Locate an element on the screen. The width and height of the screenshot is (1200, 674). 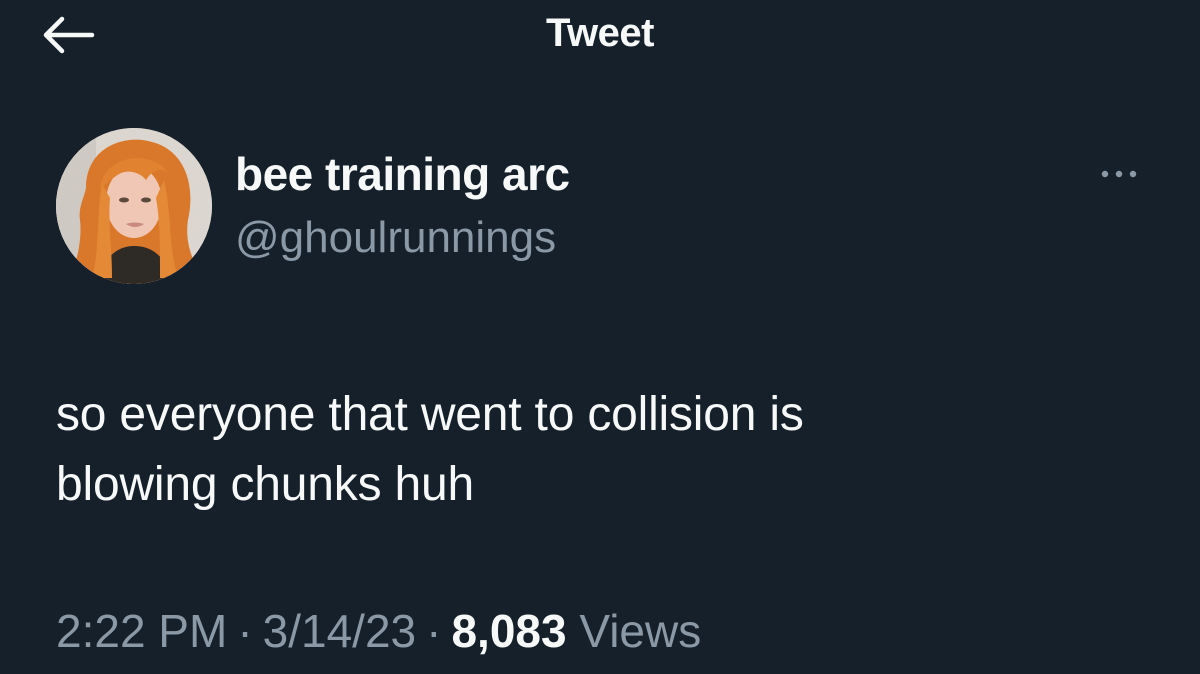
more-options-button is located at coordinates (1119, 174).